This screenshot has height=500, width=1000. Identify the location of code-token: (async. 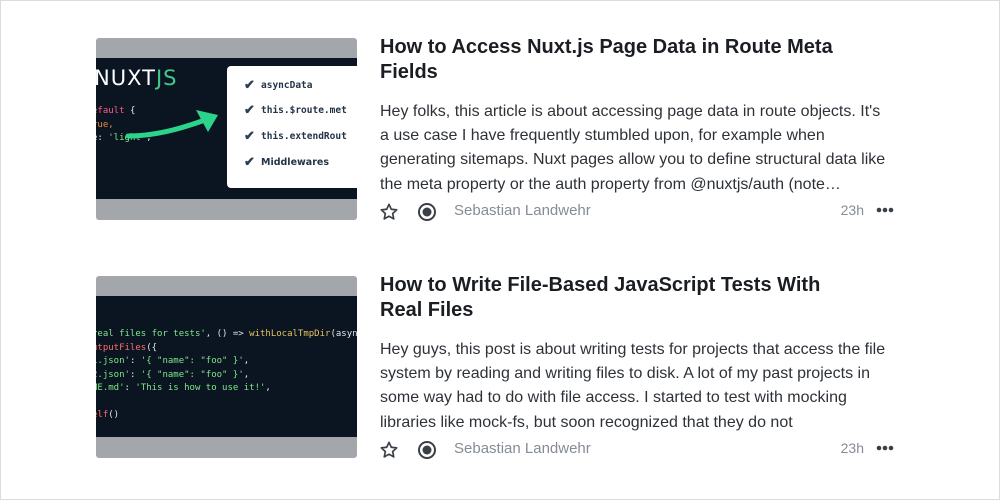
(343, 334).